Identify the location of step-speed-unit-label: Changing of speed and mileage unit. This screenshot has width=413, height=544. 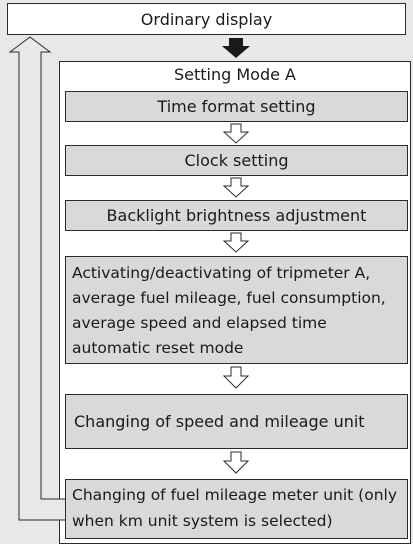
(219, 421).